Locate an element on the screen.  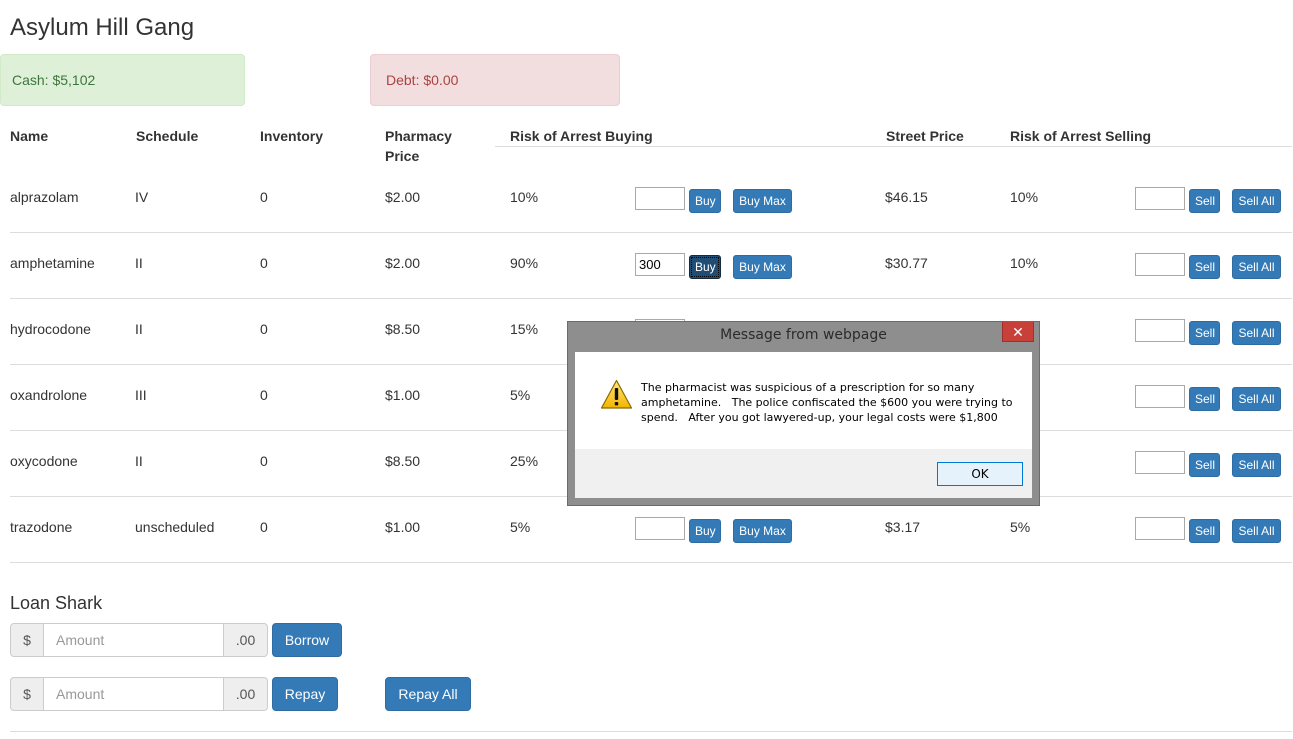
cell-schedule: unscheduled is located at coordinates (175, 527).